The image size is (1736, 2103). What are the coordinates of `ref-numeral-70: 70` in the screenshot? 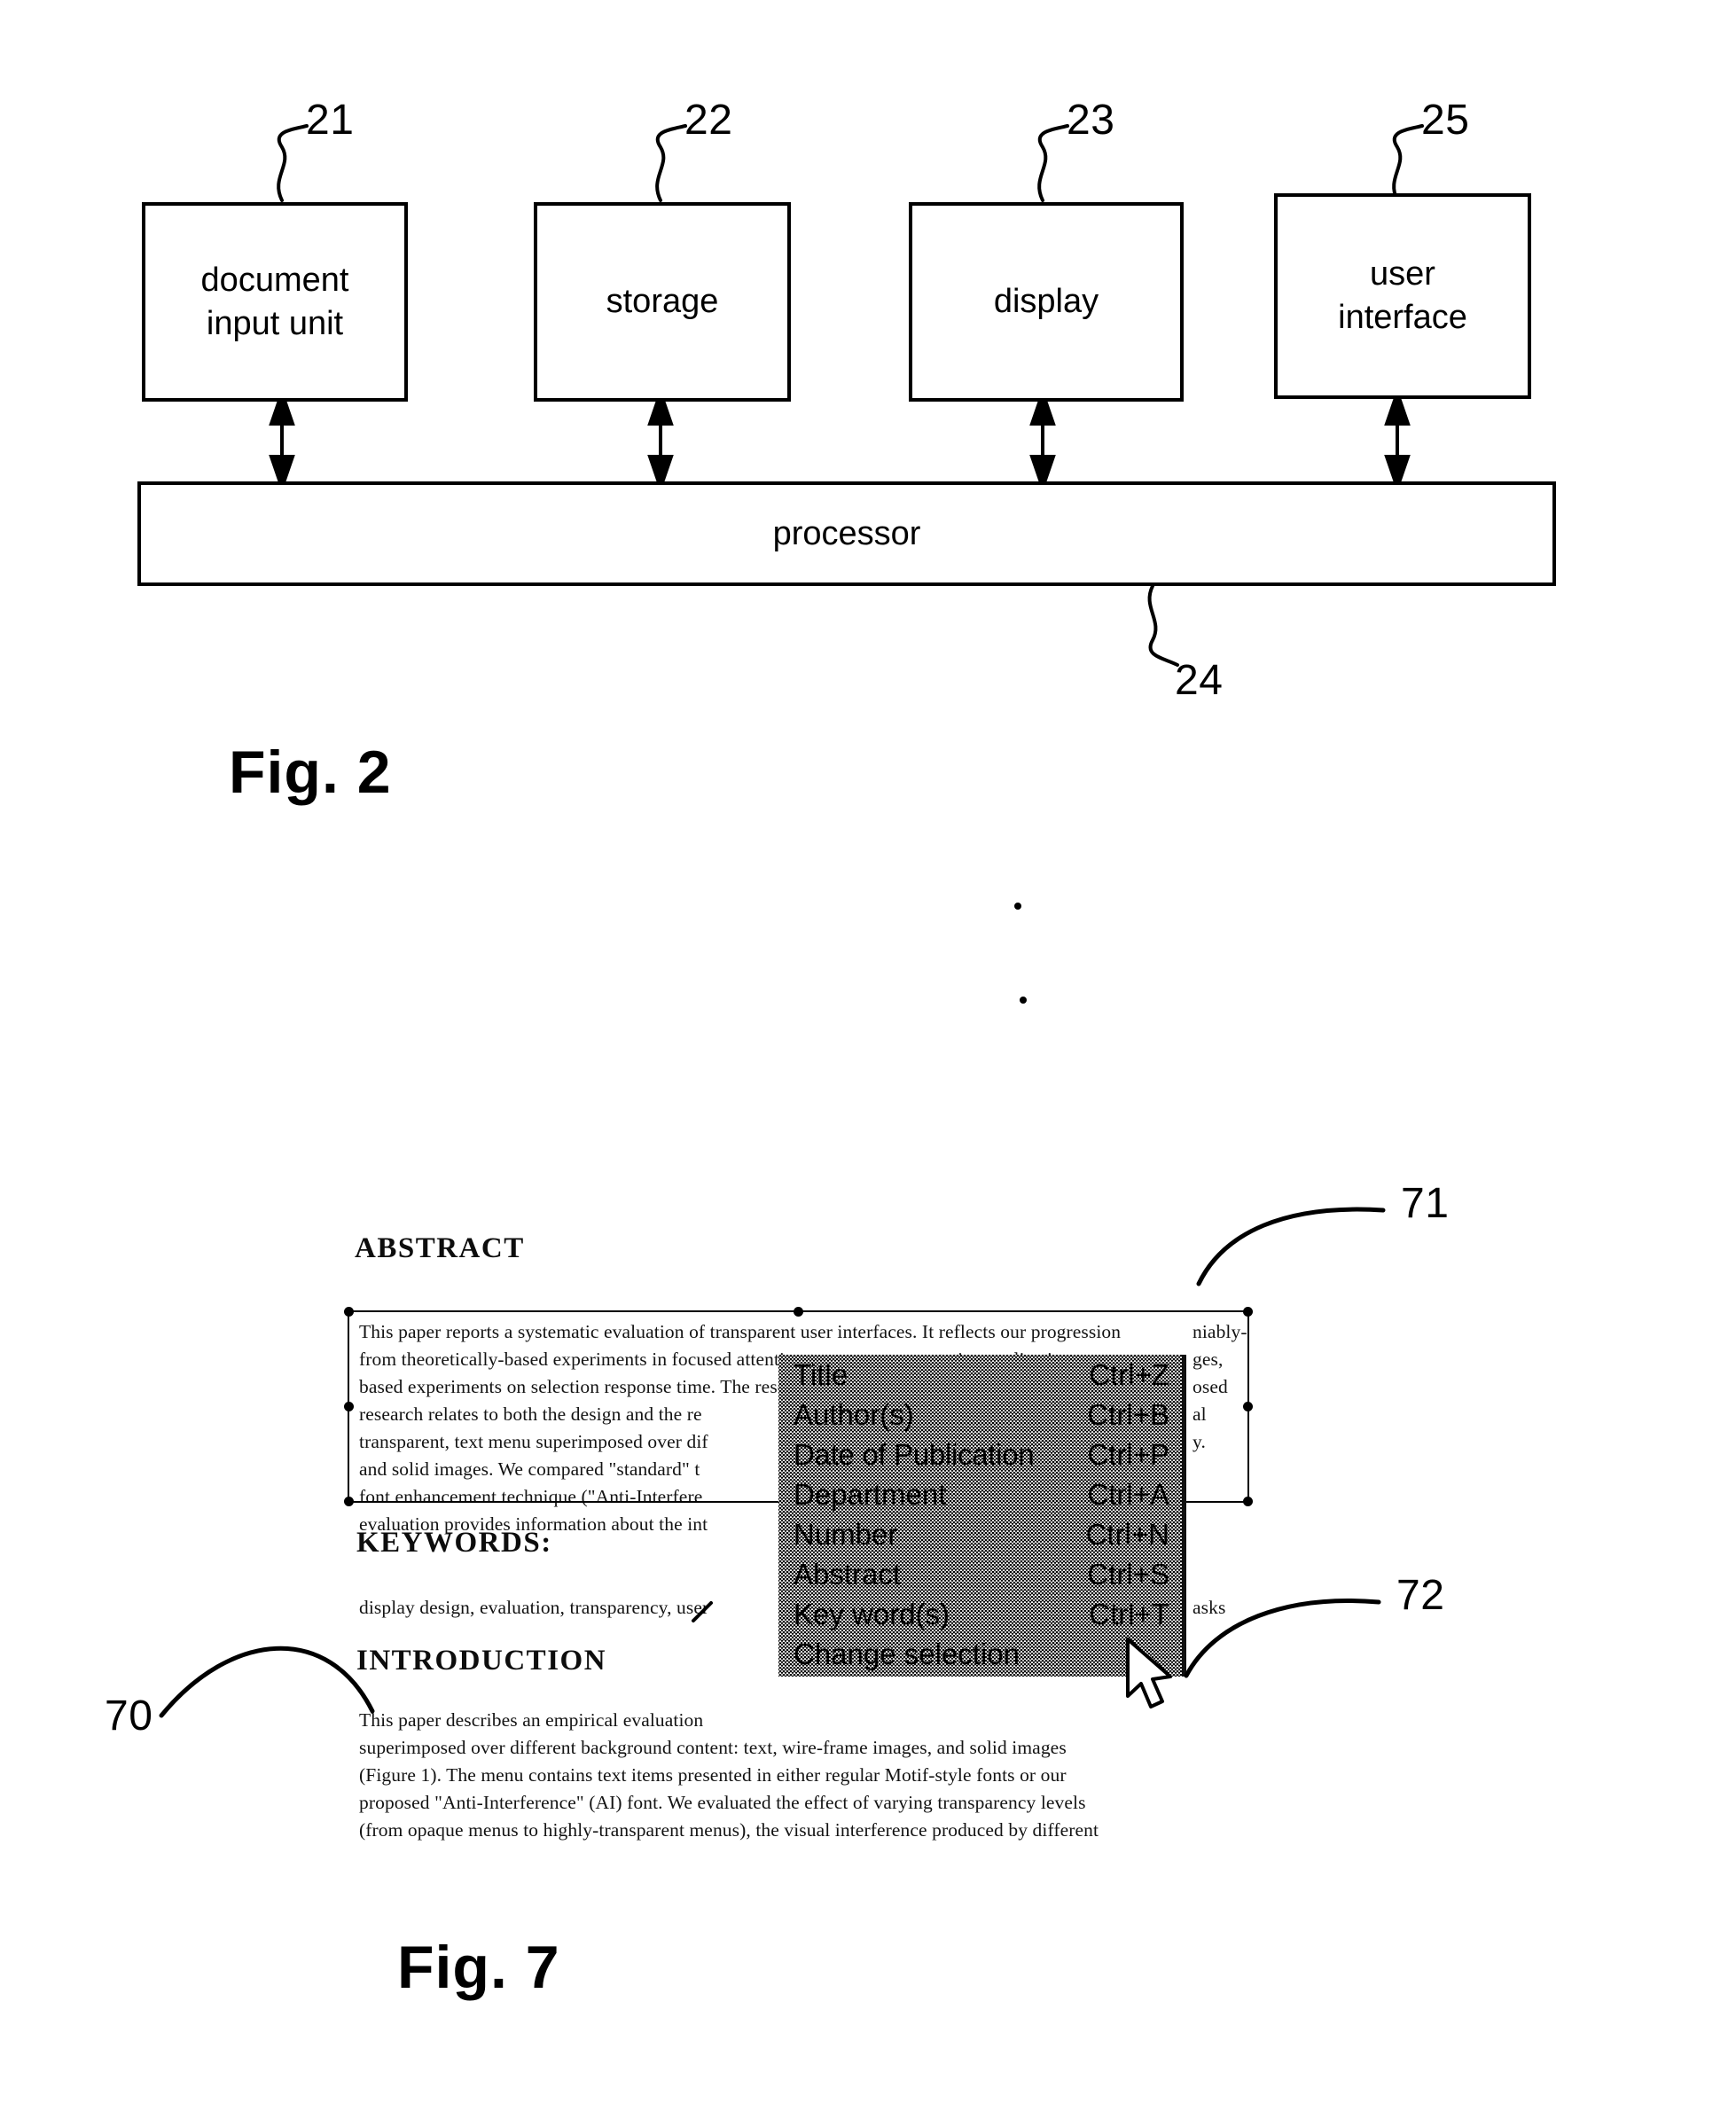 It's located at (129, 1716).